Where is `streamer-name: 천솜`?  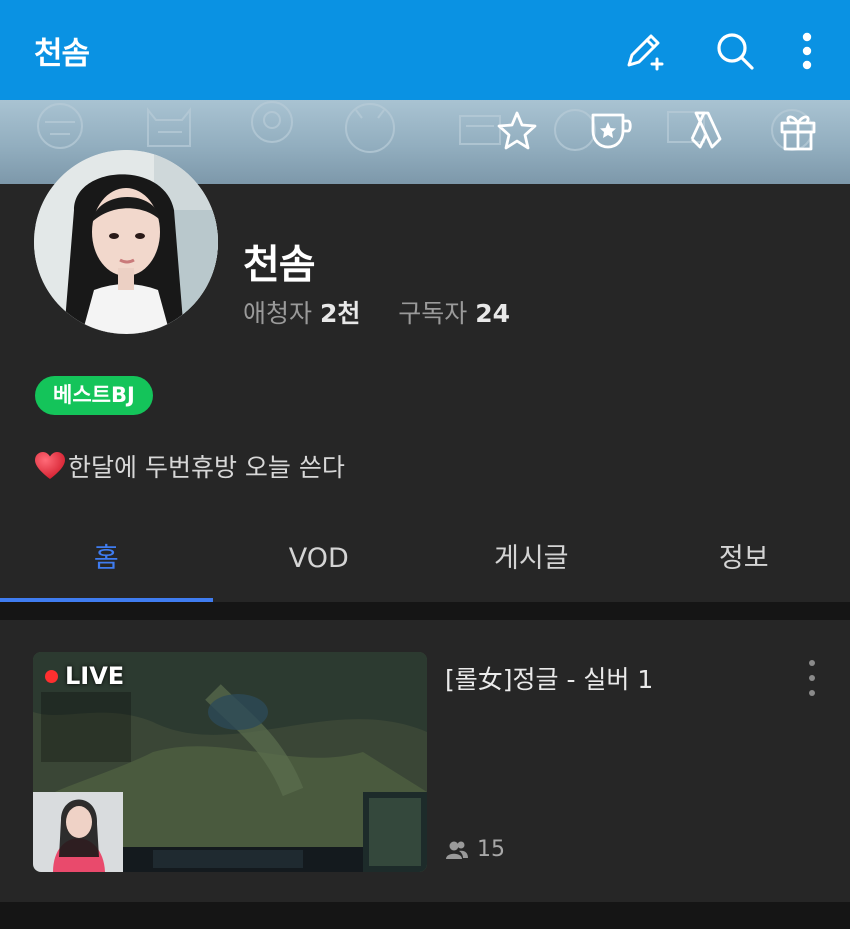
streamer-name: 천솜 is located at coordinates (279, 265).